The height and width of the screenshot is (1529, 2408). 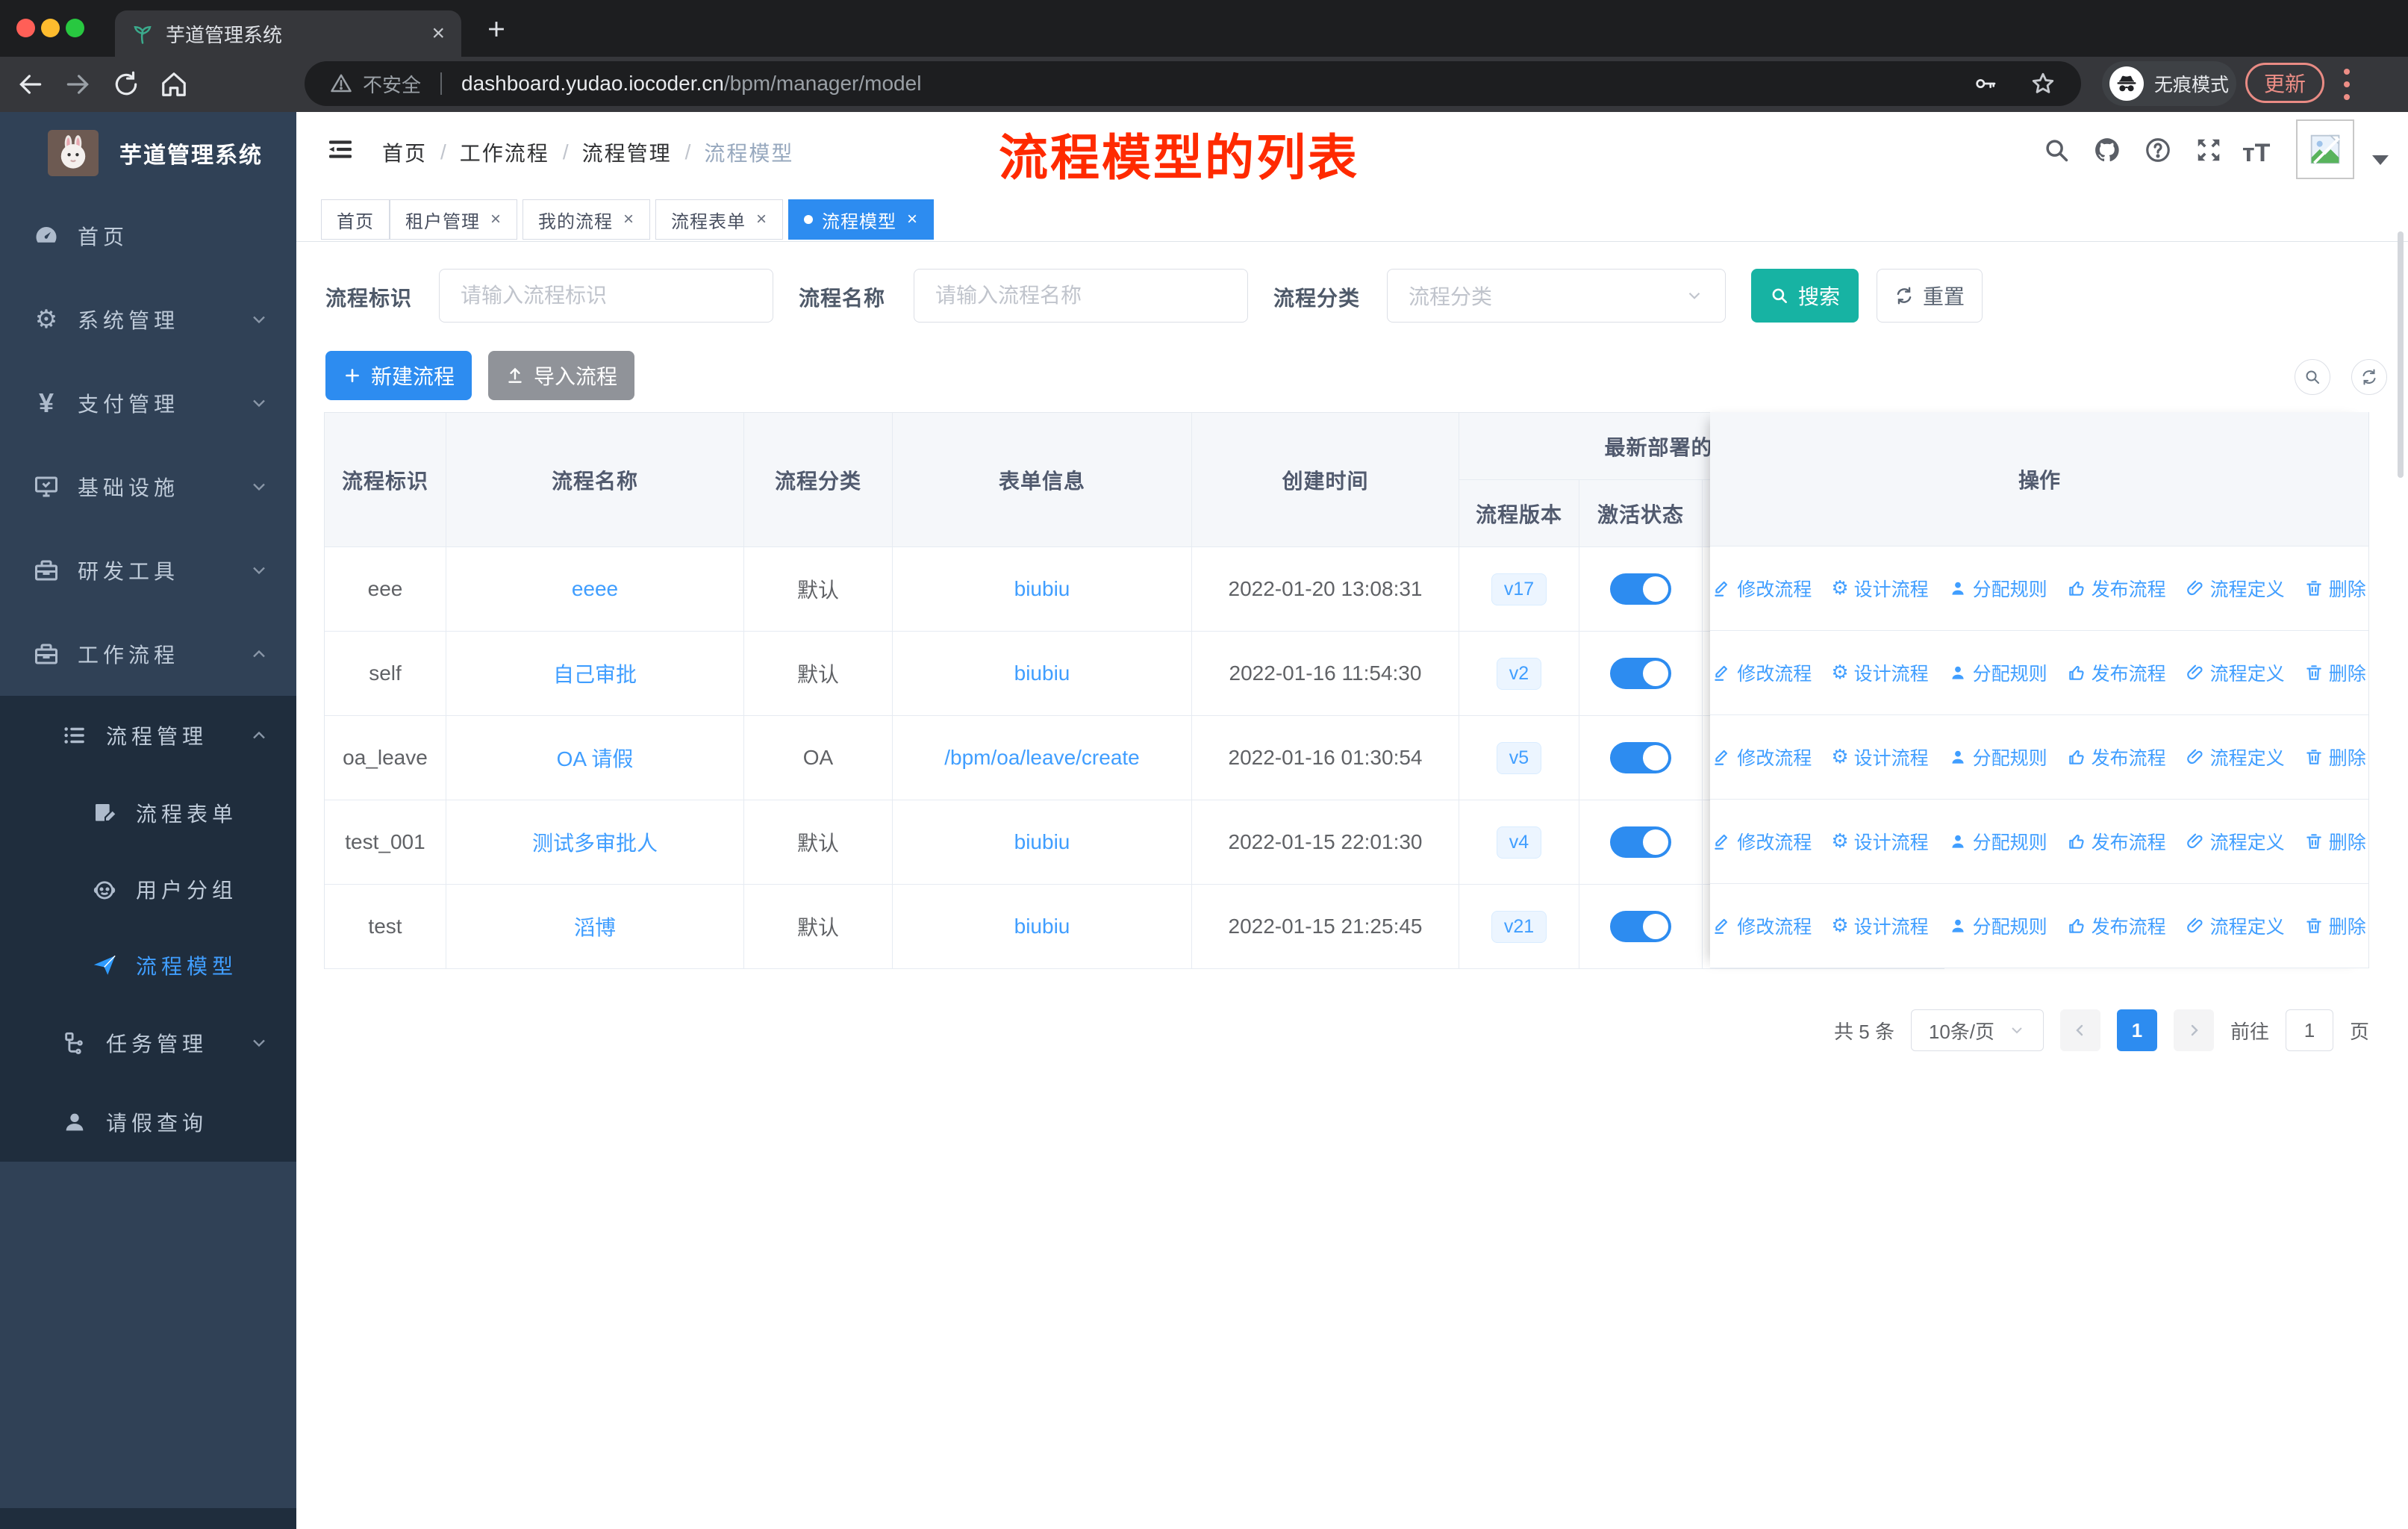 I want to click on process-key-input, so click(x=606, y=296).